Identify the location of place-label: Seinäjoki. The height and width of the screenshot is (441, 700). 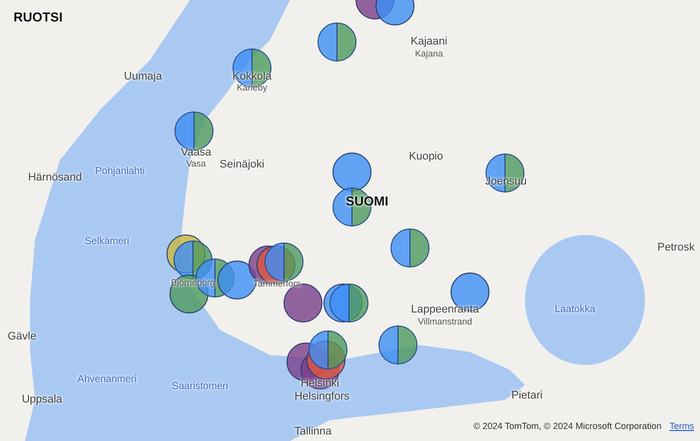
(242, 165).